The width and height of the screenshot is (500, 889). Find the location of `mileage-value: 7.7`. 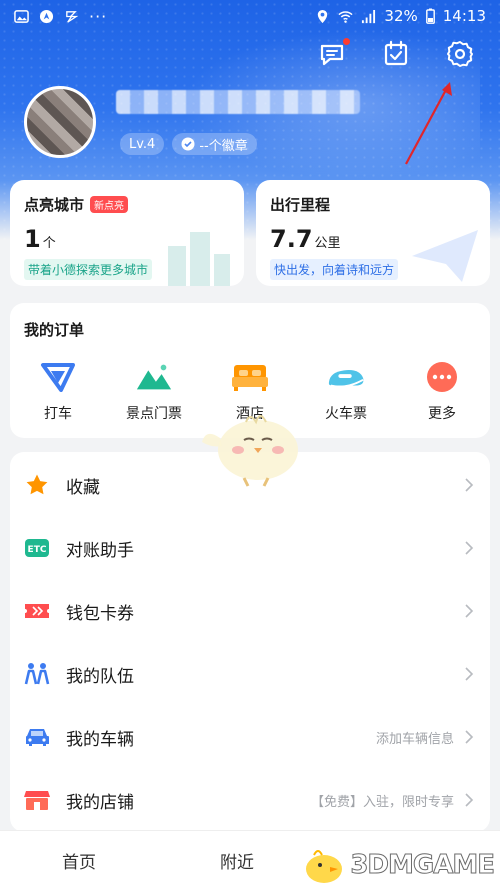

mileage-value: 7.7 is located at coordinates (291, 239).